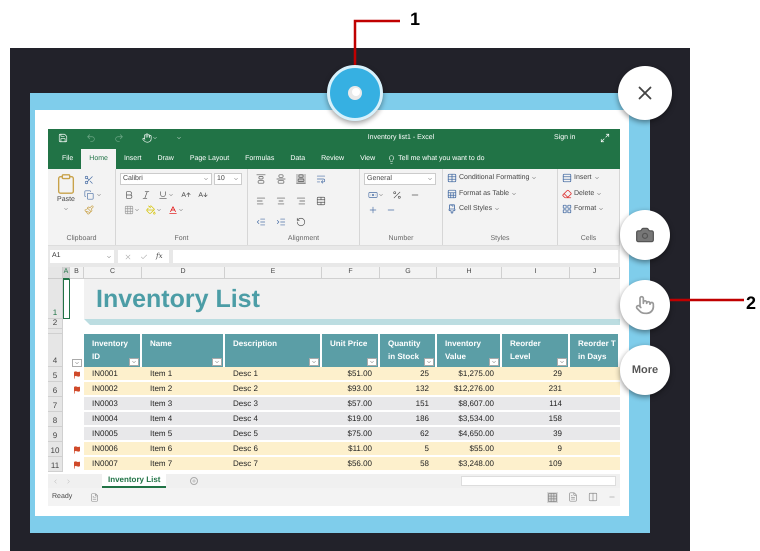  What do you see at coordinates (476, 434) in the screenshot?
I see `table-cell: $4,650.00` at bounding box center [476, 434].